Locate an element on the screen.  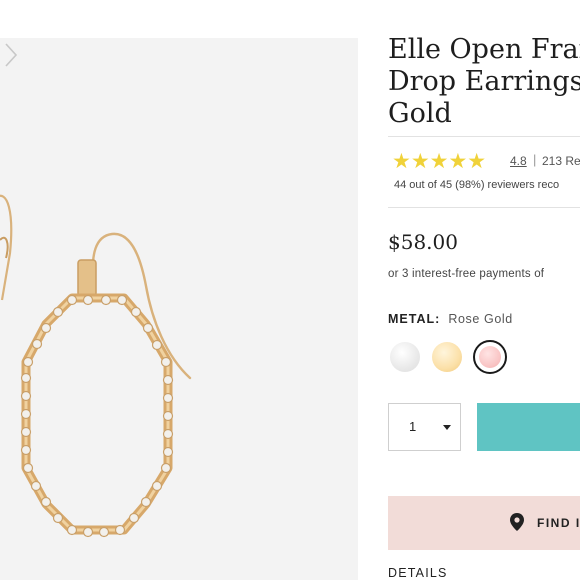
quantity-select: 1 is located at coordinates (424, 427).